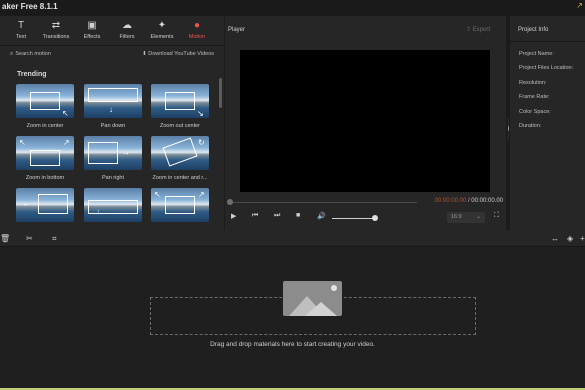 The height and width of the screenshot is (390, 585). Describe the element at coordinates (92, 25) in the screenshot. I see `effects-icon: ▣` at that location.